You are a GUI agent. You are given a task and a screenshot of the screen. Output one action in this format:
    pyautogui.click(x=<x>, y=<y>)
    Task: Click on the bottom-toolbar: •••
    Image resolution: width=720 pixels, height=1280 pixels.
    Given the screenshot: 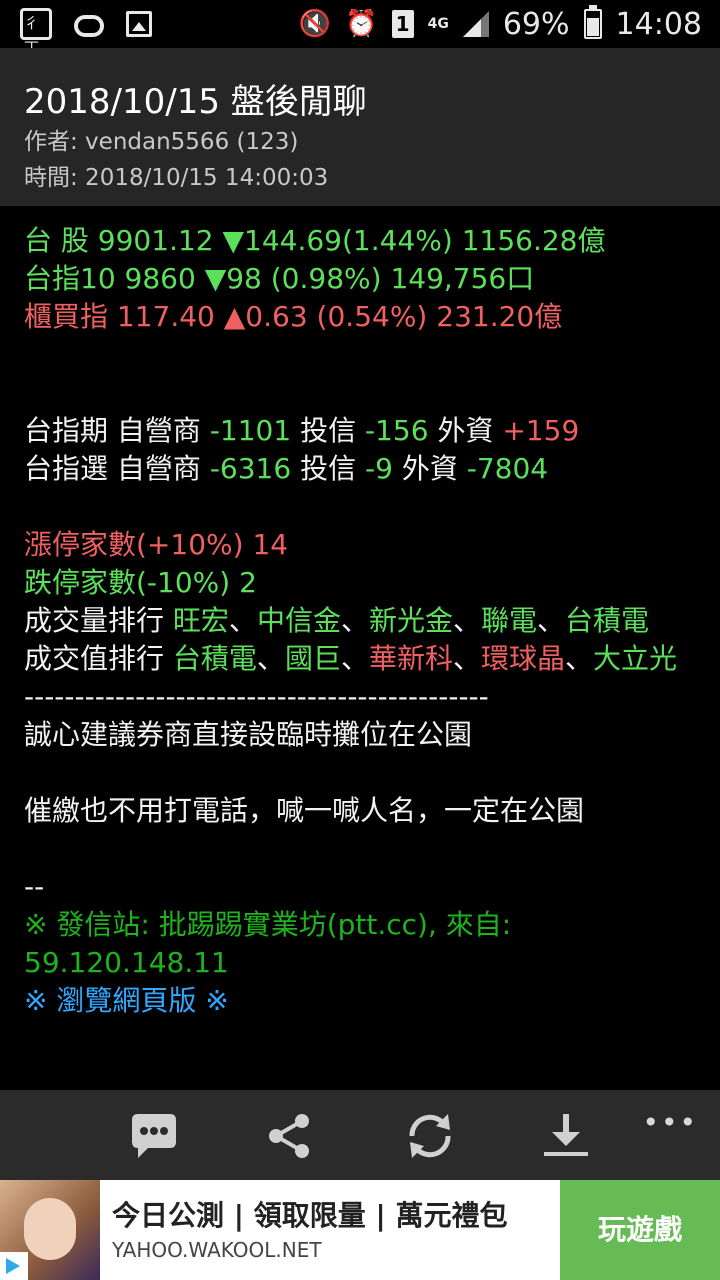 What is the action you would take?
    pyautogui.click(x=360, y=1135)
    